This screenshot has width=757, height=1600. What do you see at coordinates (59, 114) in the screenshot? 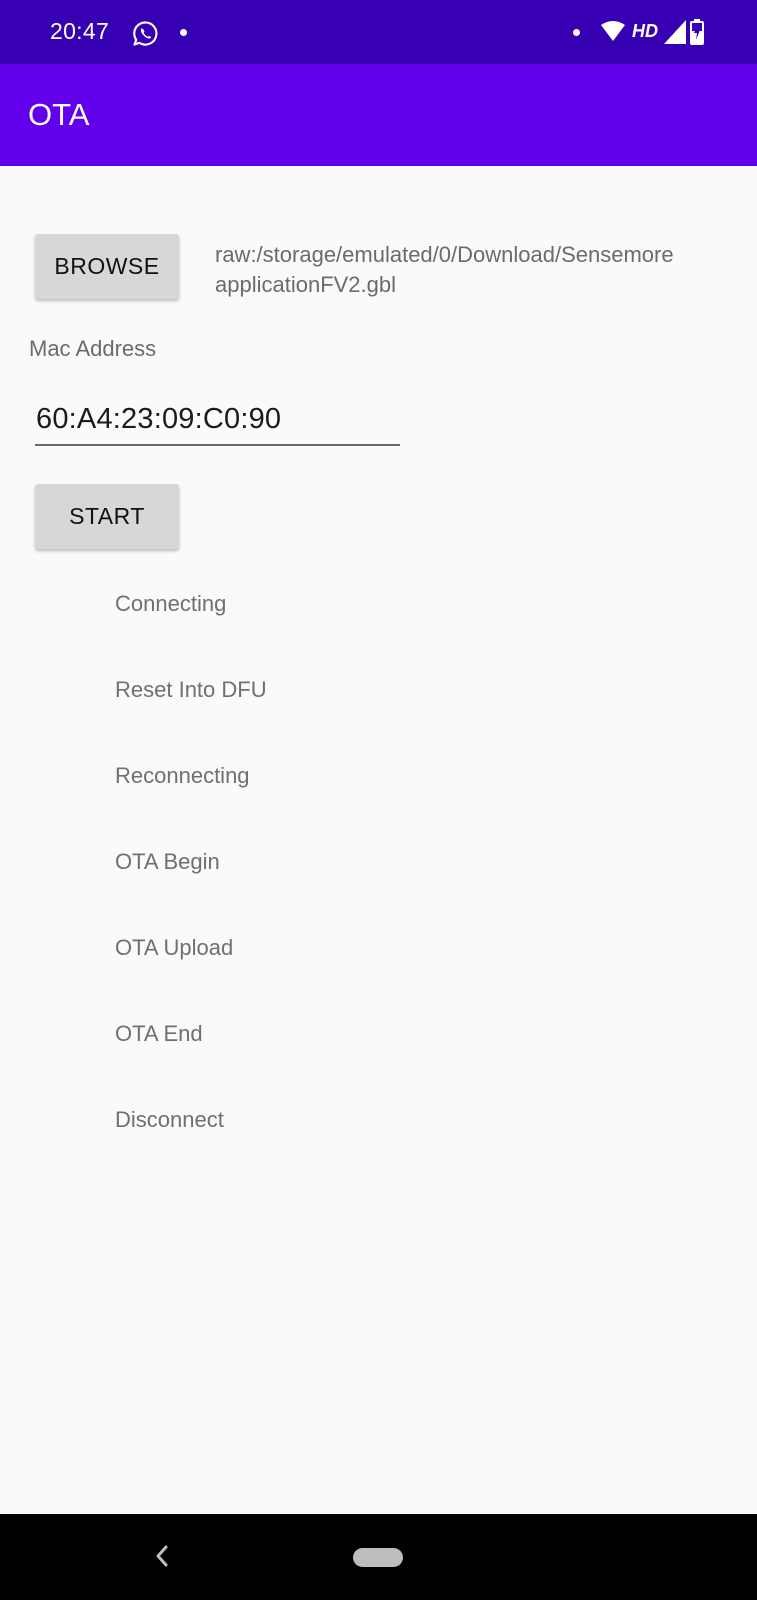
I see `app-title: OTA` at bounding box center [59, 114].